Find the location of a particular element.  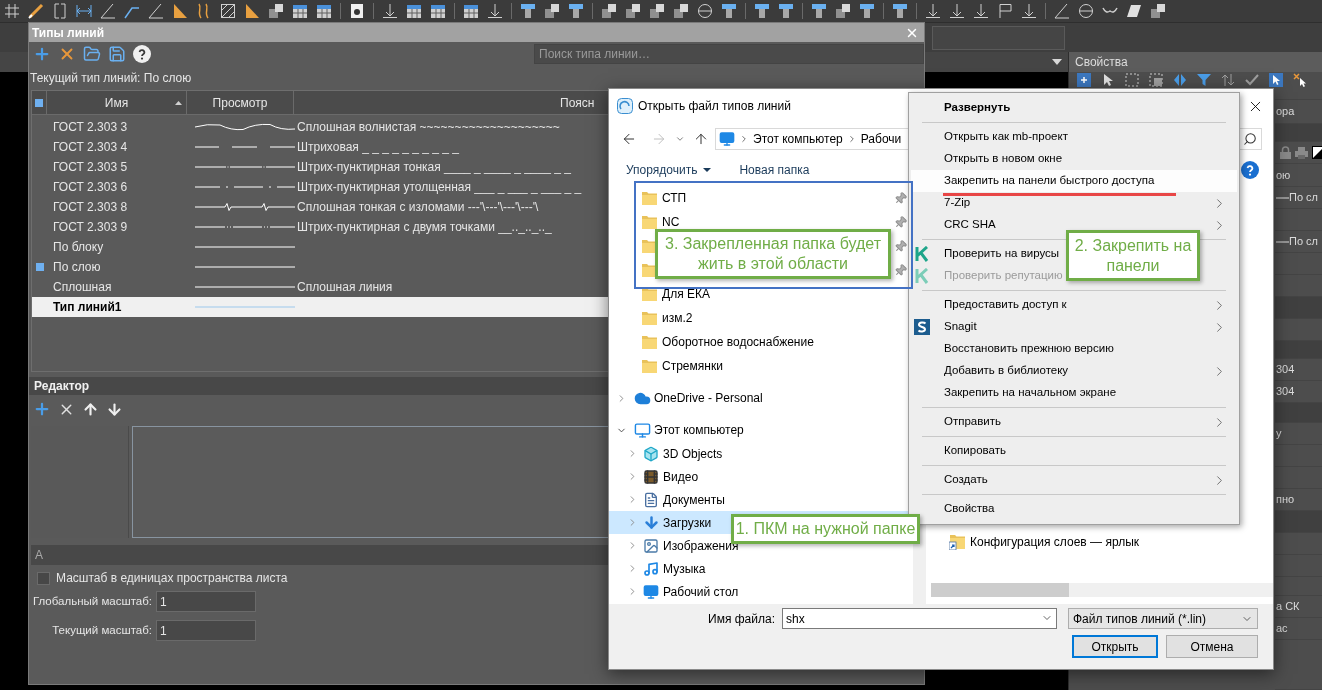

nav-item: Рабочий стол is located at coordinates (761, 591).